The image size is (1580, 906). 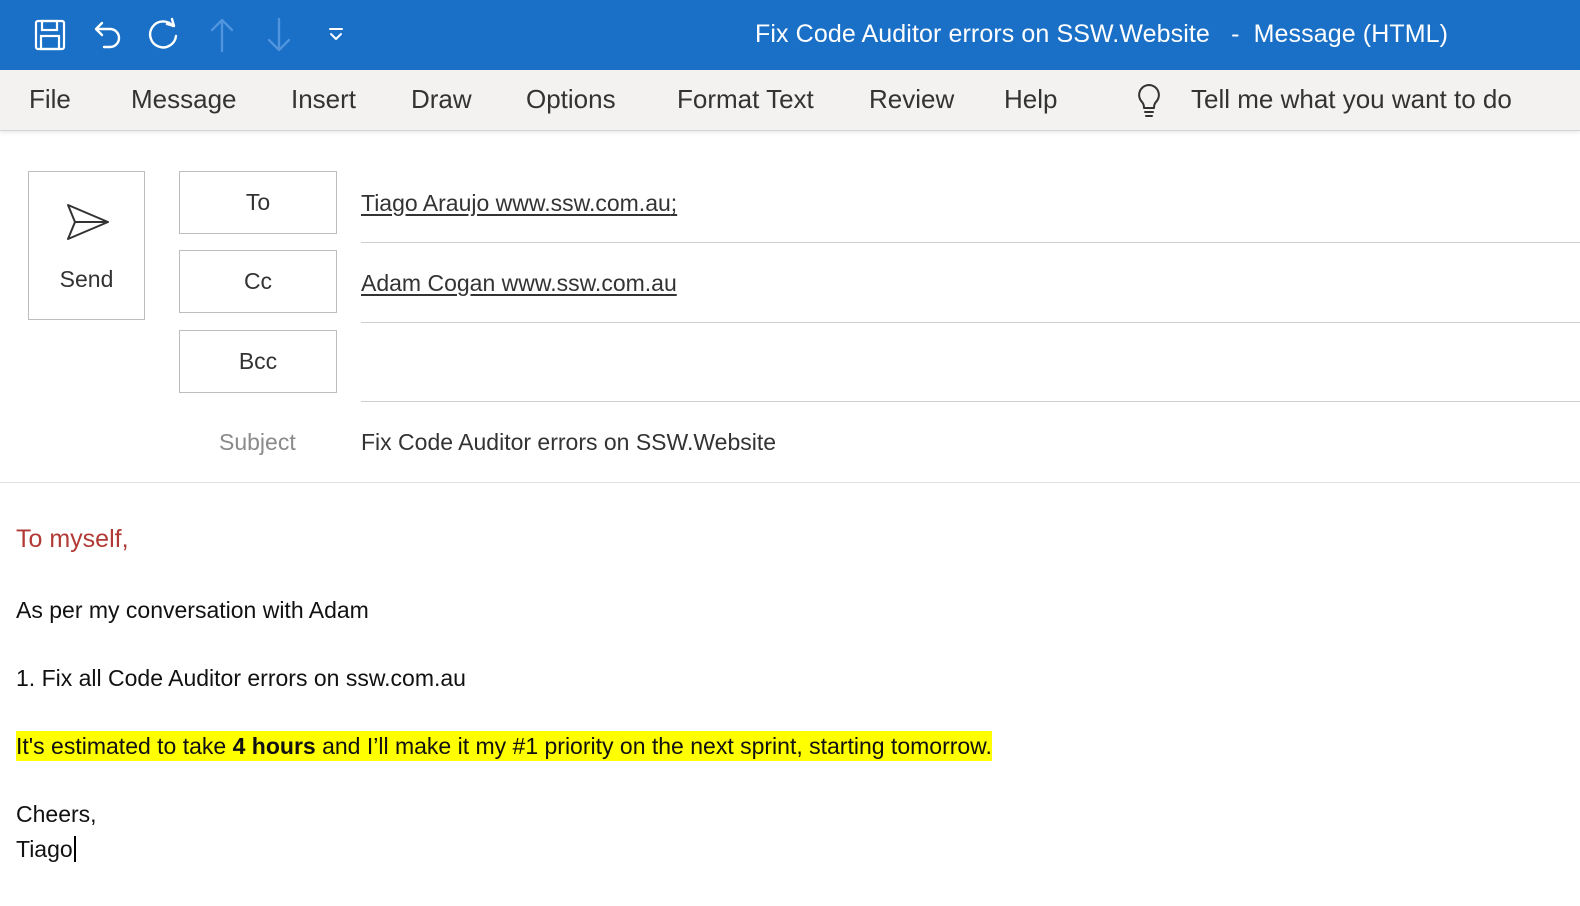 What do you see at coordinates (970, 322) in the screenshot?
I see `cc-field-underline` at bounding box center [970, 322].